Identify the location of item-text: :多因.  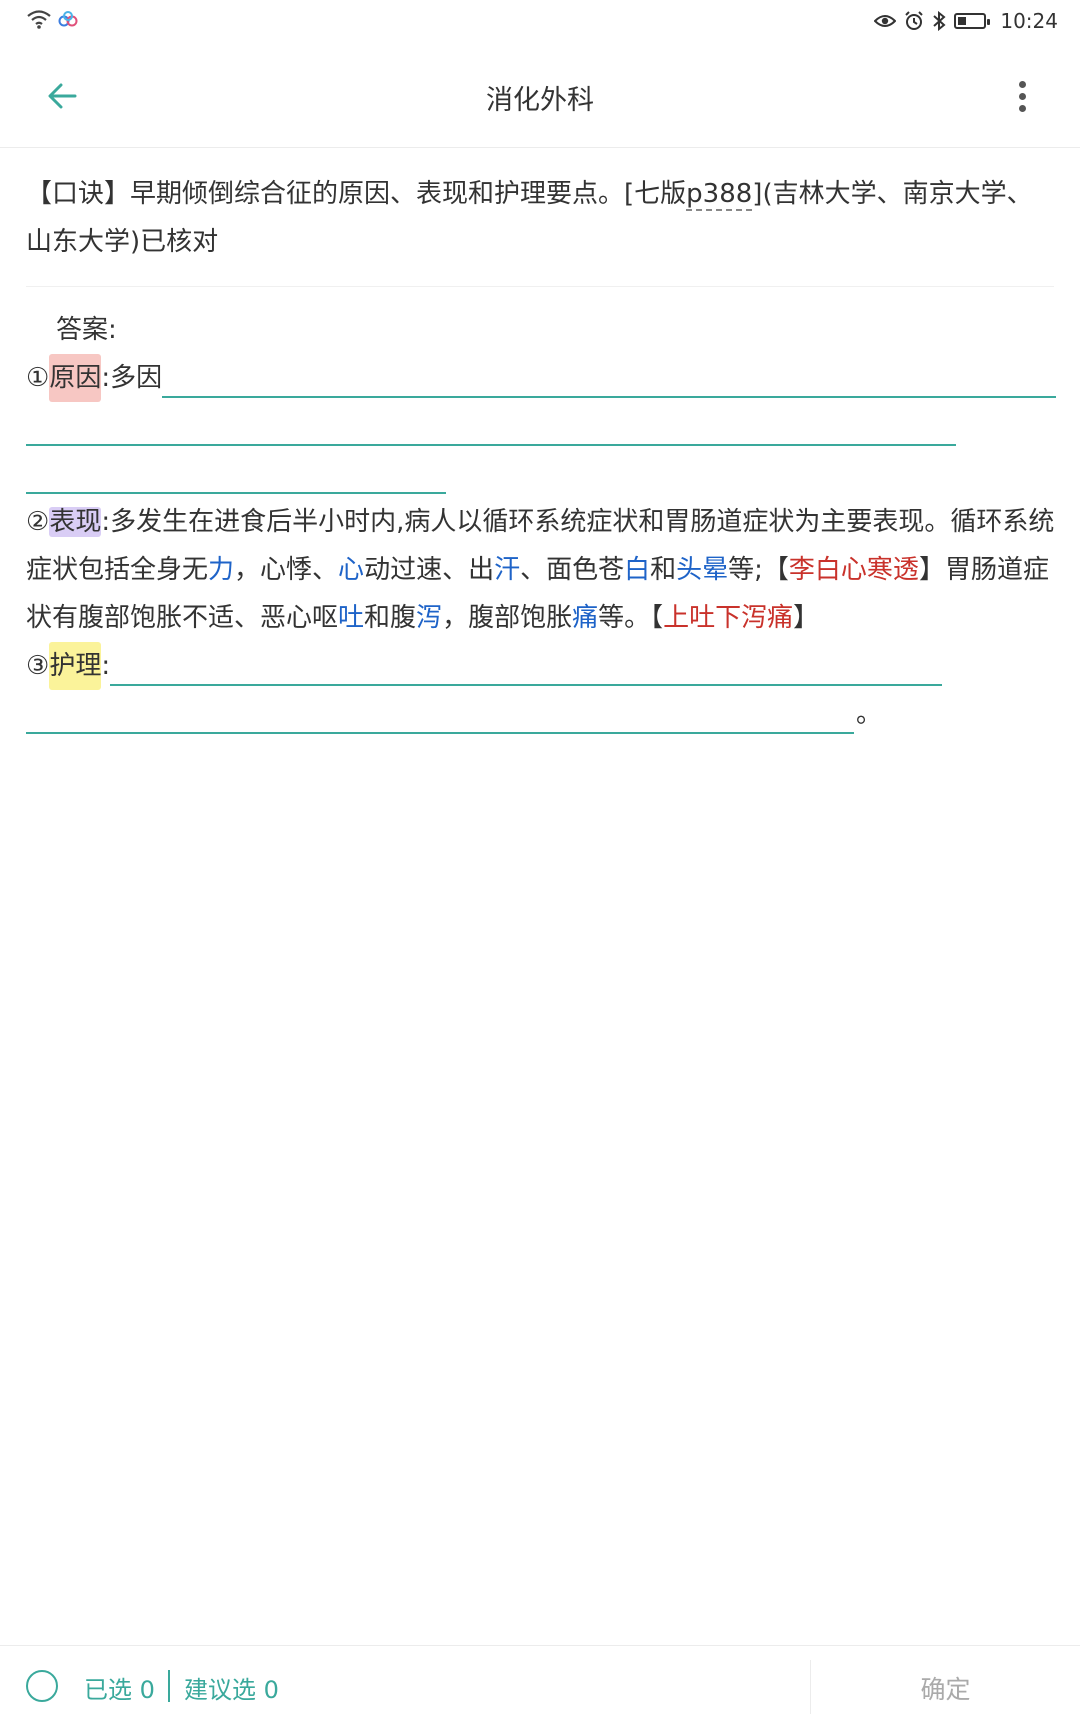
(132, 378).